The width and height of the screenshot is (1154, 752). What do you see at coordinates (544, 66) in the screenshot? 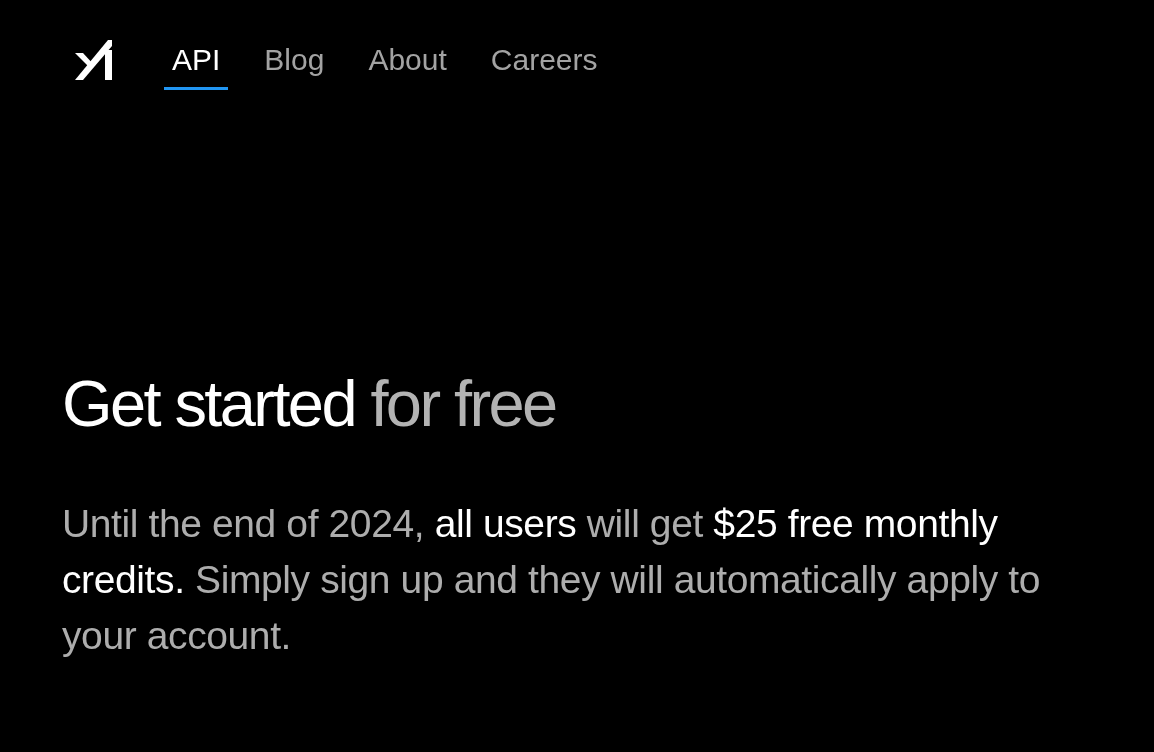
I see `nav-tab: Careers` at bounding box center [544, 66].